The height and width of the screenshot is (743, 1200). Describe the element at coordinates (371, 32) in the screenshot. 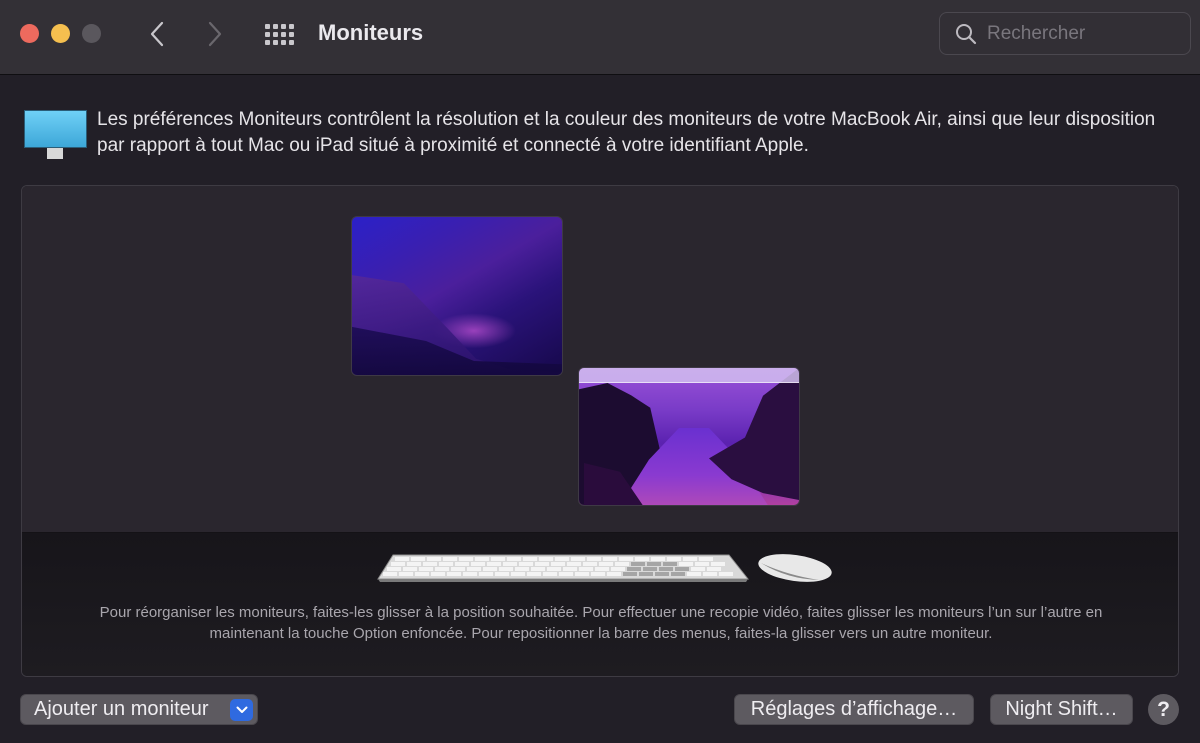

I see `window-title: Moniteurs` at that location.